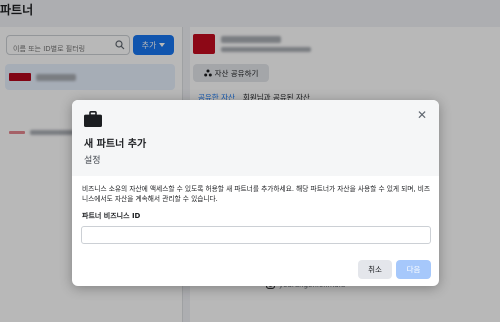  I want to click on partner-business-id-field, so click(256, 237).